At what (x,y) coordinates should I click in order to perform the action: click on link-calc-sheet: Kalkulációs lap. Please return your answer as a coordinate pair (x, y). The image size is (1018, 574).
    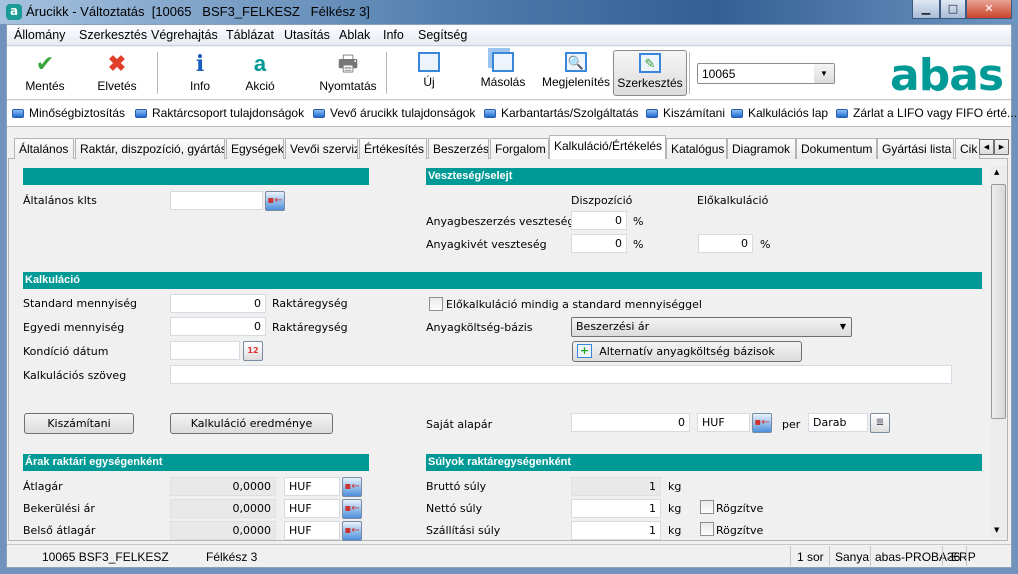
    Looking at the image, I should click on (779, 113).